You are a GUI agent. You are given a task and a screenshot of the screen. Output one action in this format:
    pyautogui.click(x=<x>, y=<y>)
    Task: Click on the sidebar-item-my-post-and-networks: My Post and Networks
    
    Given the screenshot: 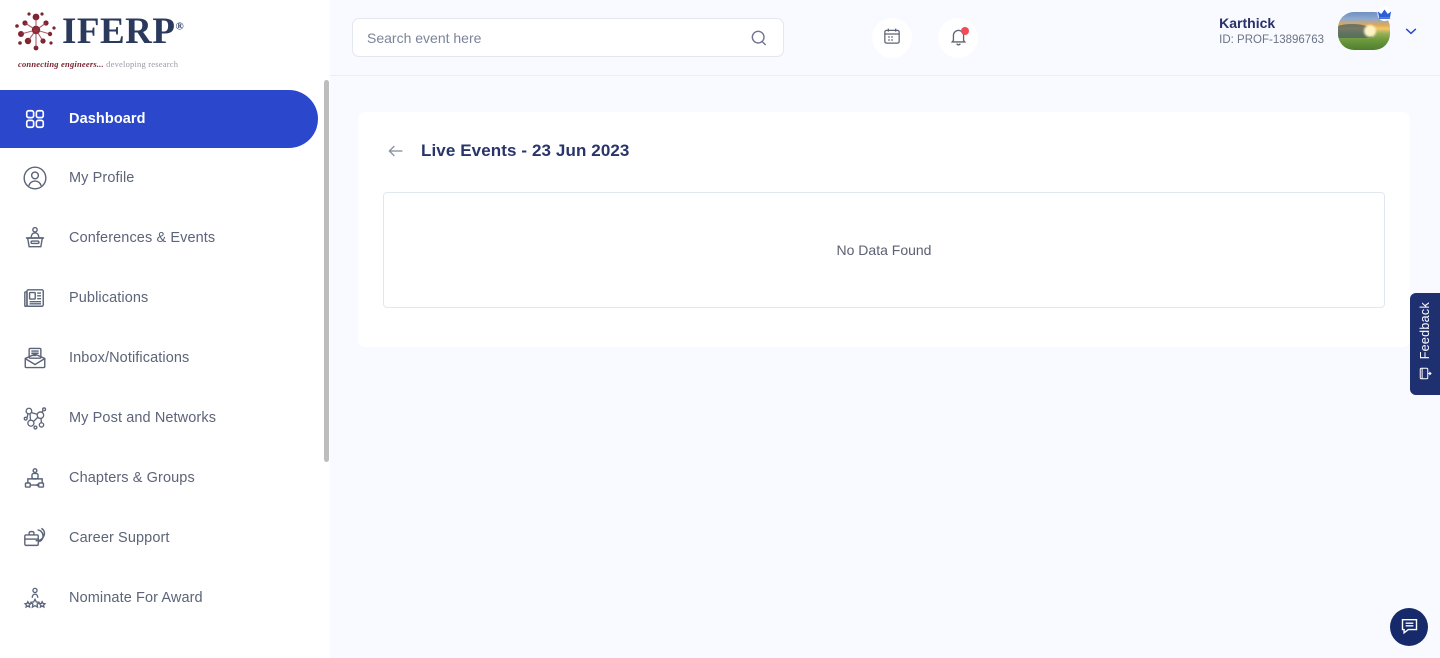 What is the action you would take?
    pyautogui.click(x=165, y=418)
    